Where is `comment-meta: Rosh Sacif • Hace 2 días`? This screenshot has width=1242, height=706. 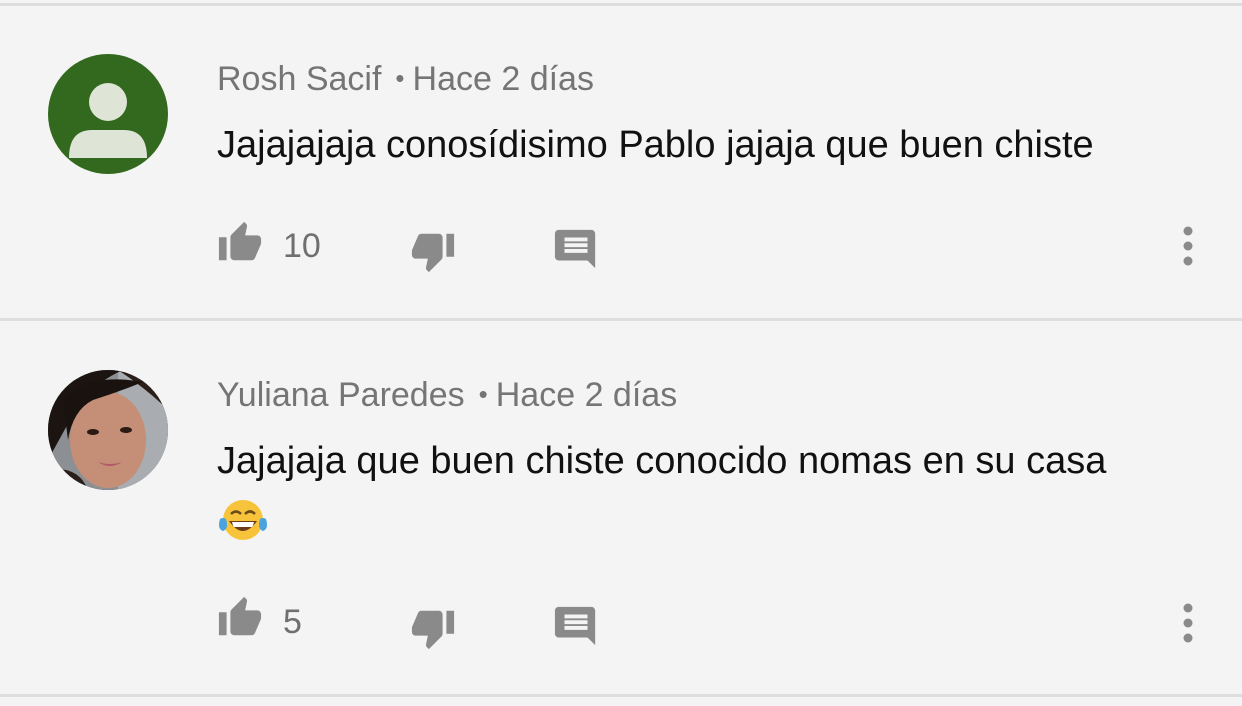 comment-meta: Rosh Sacif • Hace 2 días is located at coordinates (405, 78).